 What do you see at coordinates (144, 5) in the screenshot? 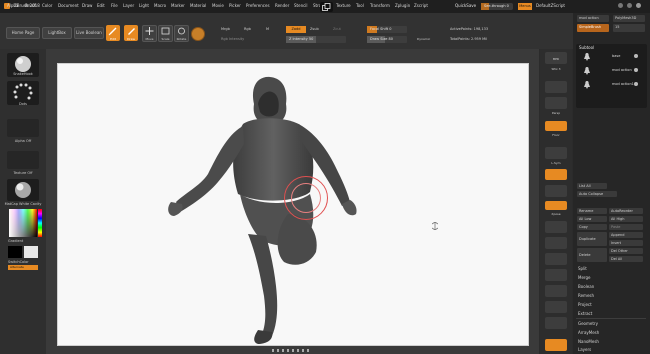
I see `menu-light: Light` at bounding box center [144, 5].